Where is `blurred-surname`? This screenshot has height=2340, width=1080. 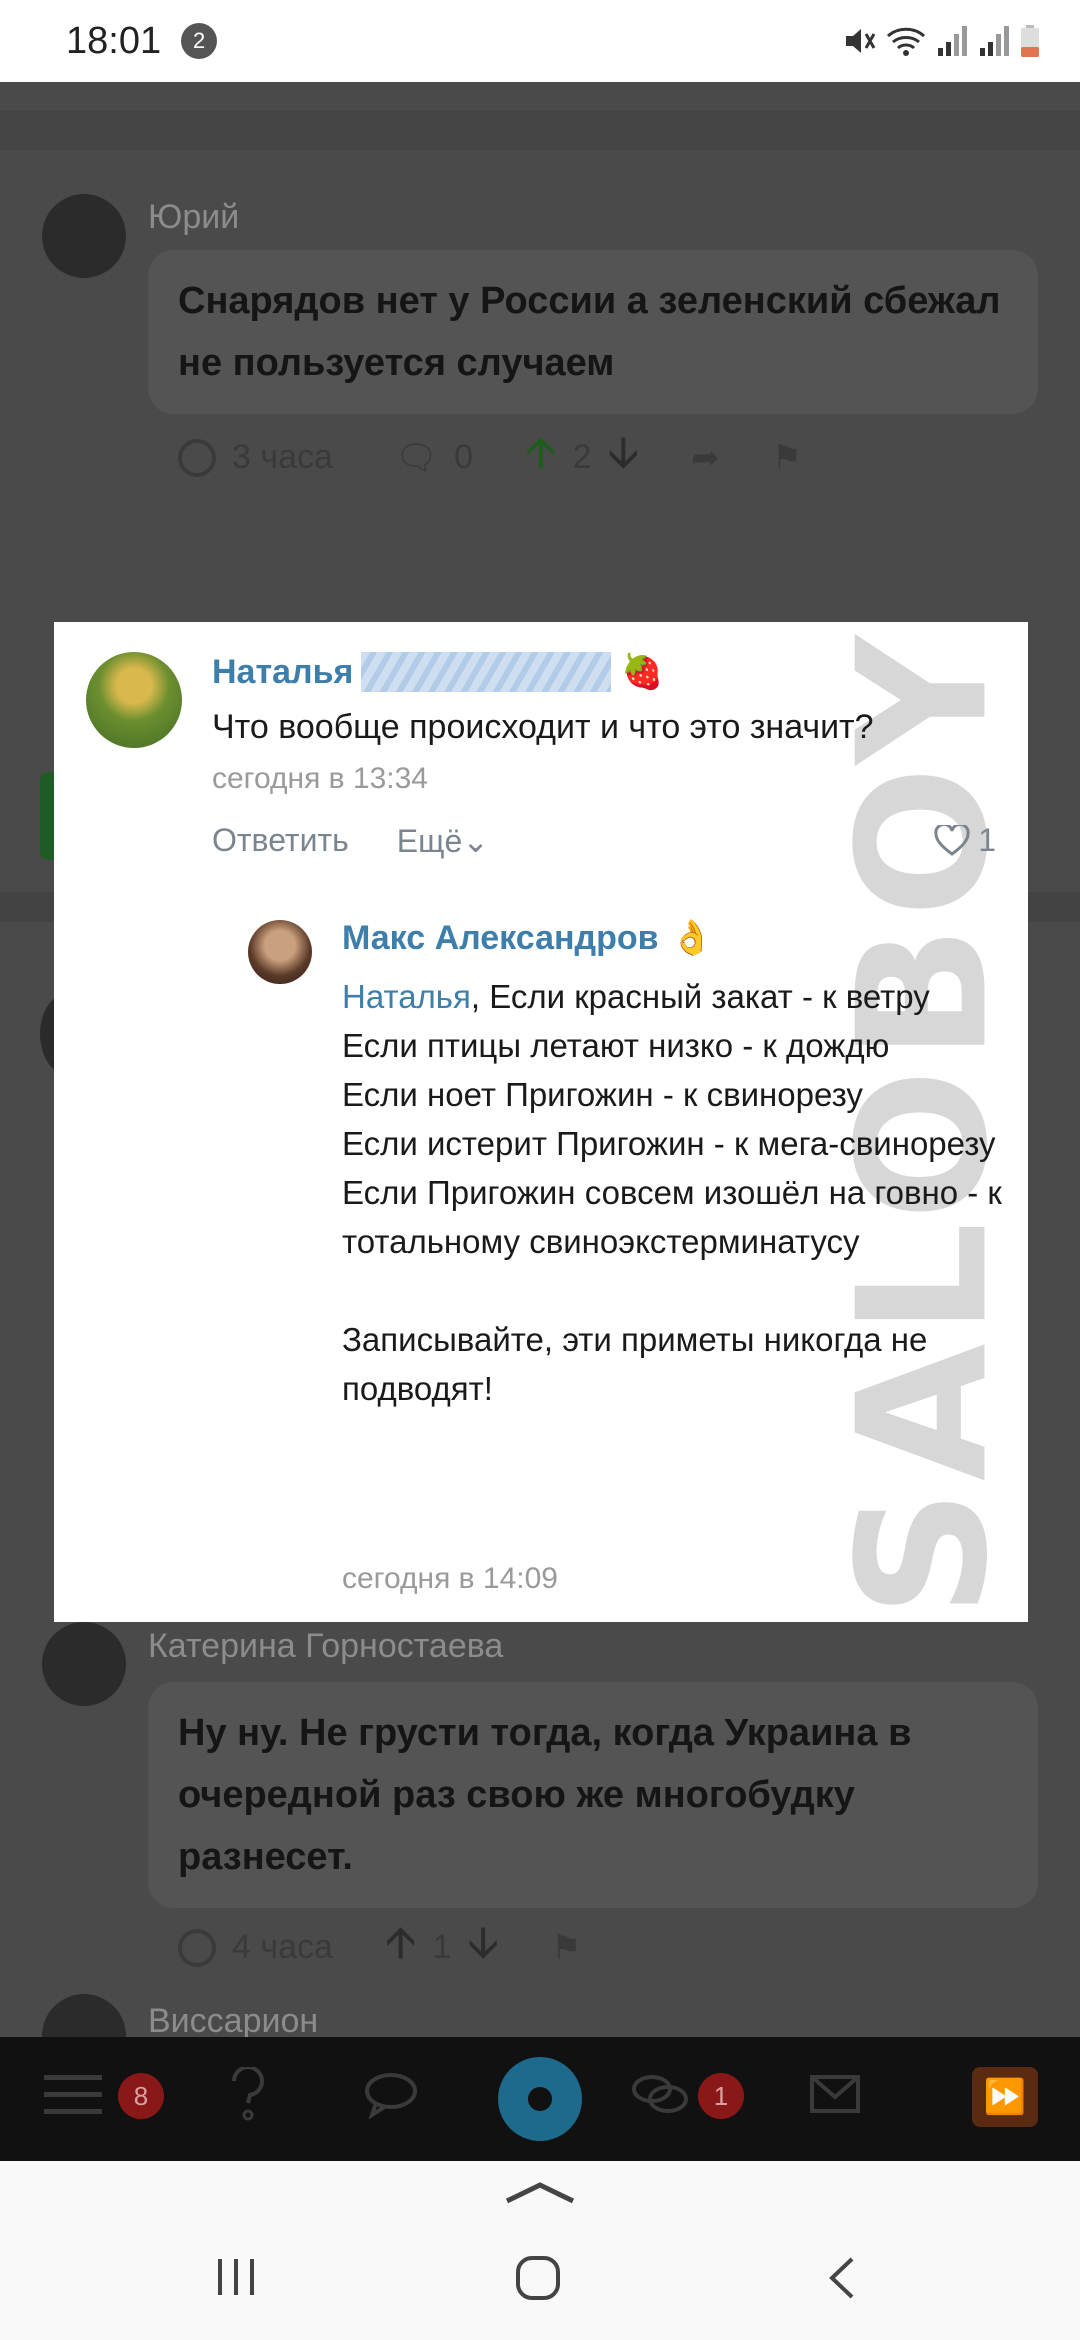 blurred-surname is located at coordinates (486, 672).